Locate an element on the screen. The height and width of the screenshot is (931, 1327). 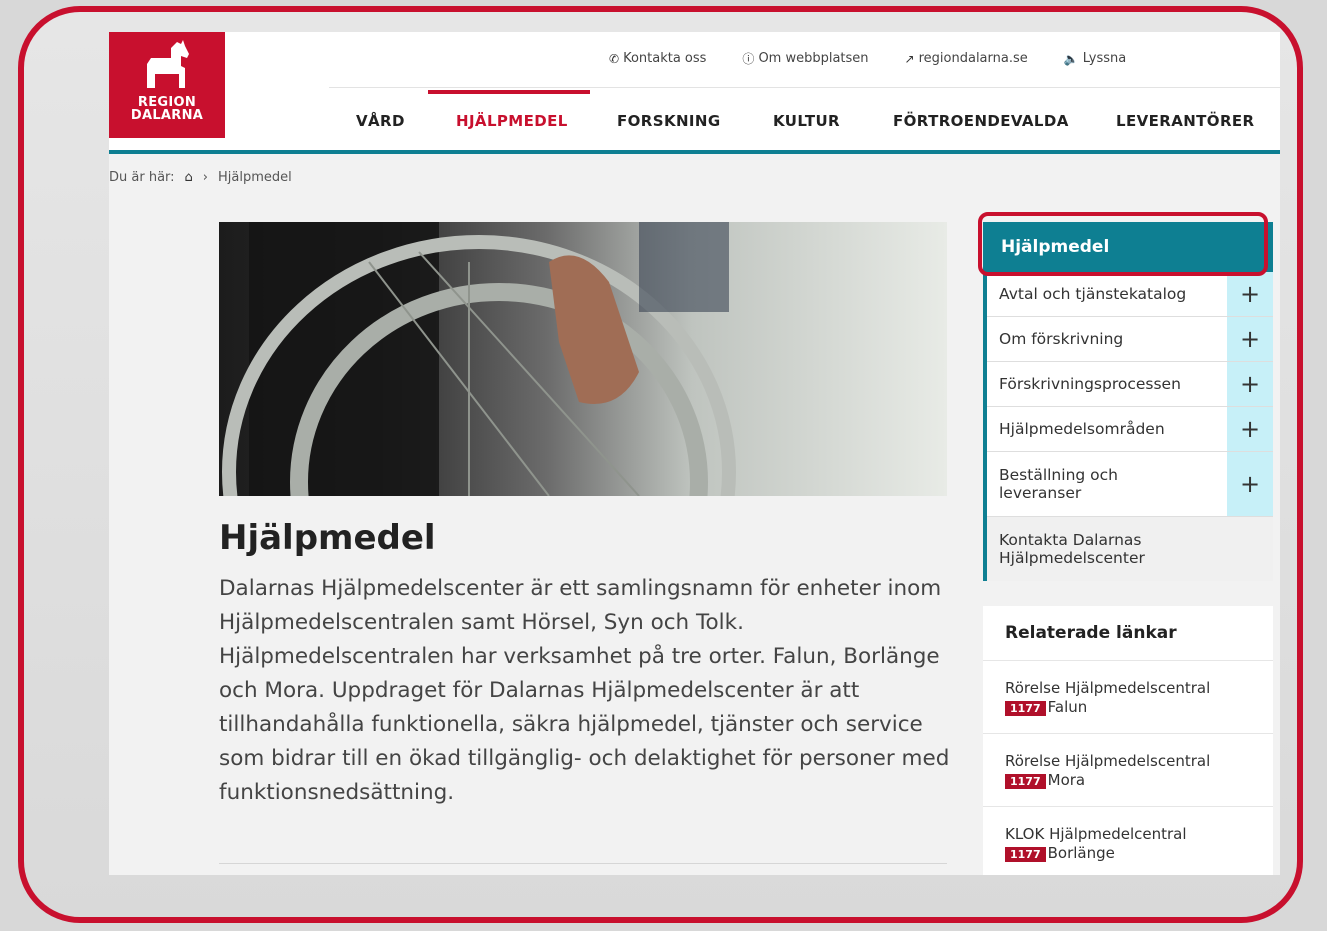
topnav-contact-label: Kontakta oss is located at coordinates (665, 58).